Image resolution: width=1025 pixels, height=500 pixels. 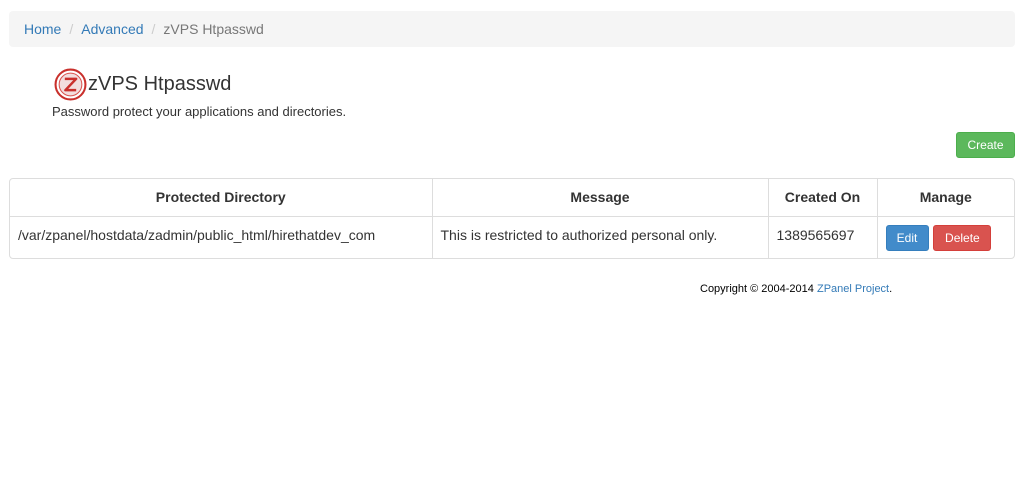 What do you see at coordinates (70, 84) in the screenshot?
I see `zpanel-logo-icon` at bounding box center [70, 84].